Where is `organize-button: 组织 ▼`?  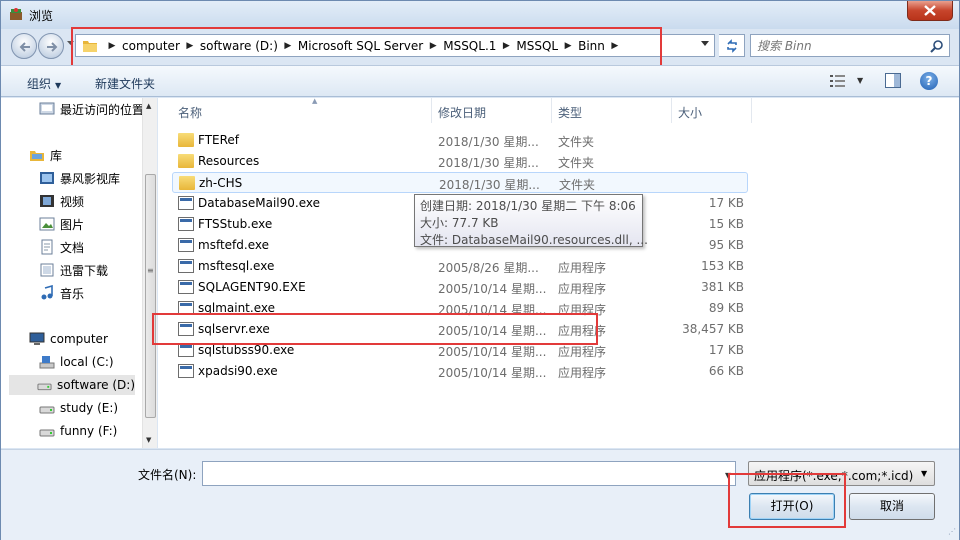 organize-button: 组织 ▼ is located at coordinates (44, 83).